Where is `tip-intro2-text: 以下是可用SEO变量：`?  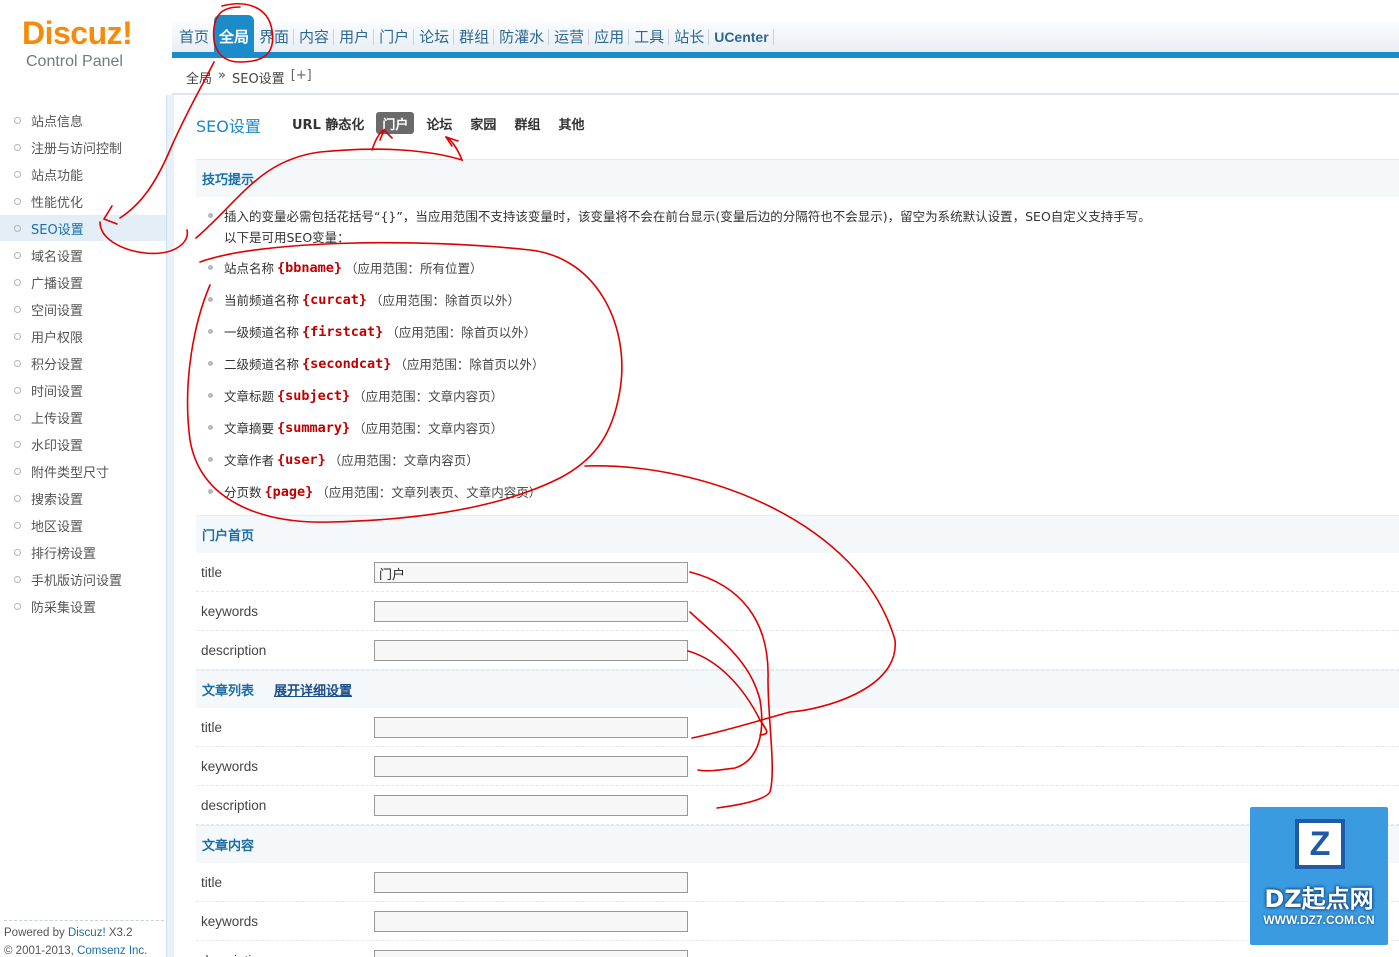
tip-intro2-text: 以下是可用SEO变量： is located at coordinates (287, 237).